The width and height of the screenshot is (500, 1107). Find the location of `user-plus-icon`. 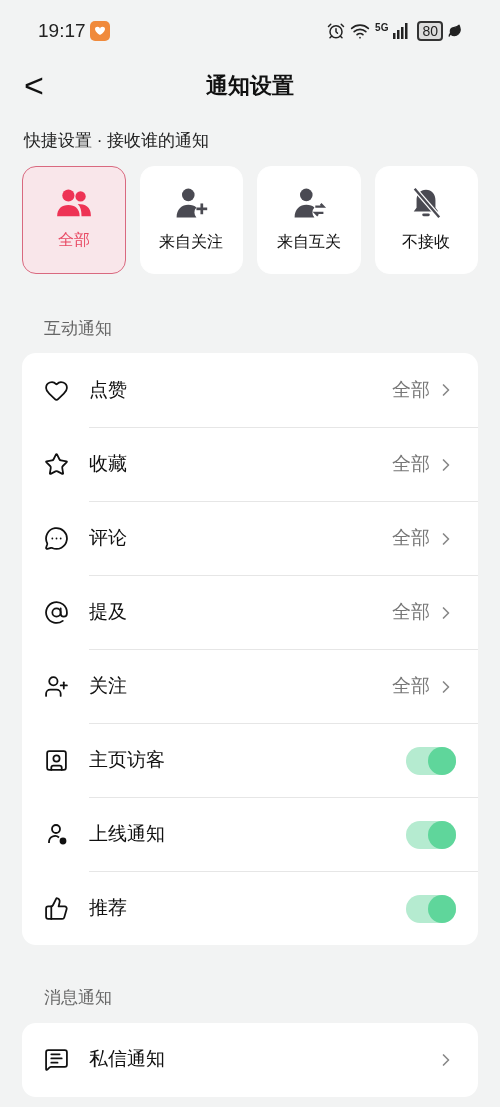

user-plus-icon is located at coordinates (56, 686).